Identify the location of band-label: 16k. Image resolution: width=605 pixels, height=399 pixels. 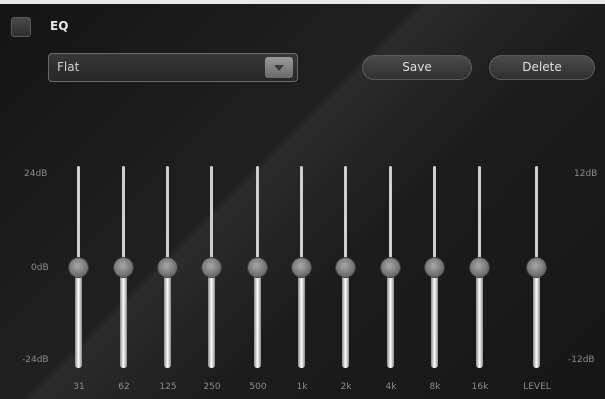
(480, 387).